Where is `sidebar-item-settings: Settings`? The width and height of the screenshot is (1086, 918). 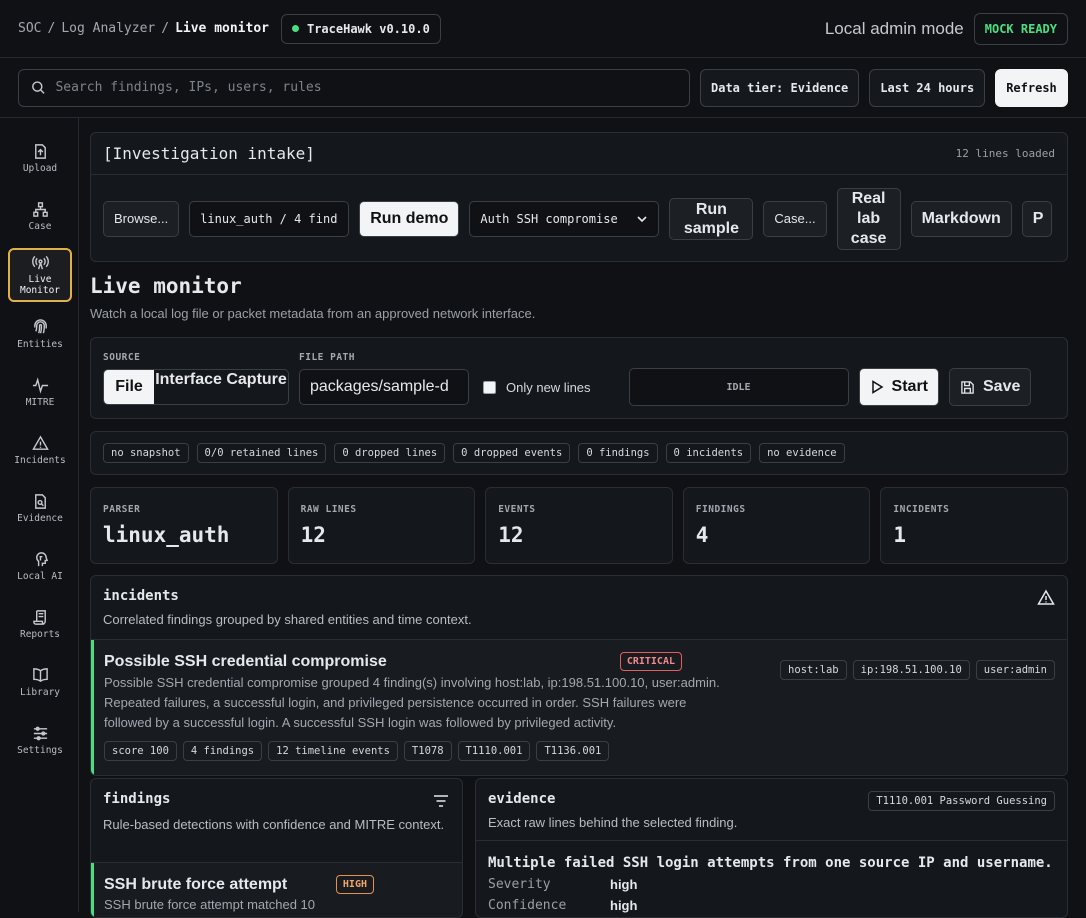 sidebar-item-settings: Settings is located at coordinates (40, 740).